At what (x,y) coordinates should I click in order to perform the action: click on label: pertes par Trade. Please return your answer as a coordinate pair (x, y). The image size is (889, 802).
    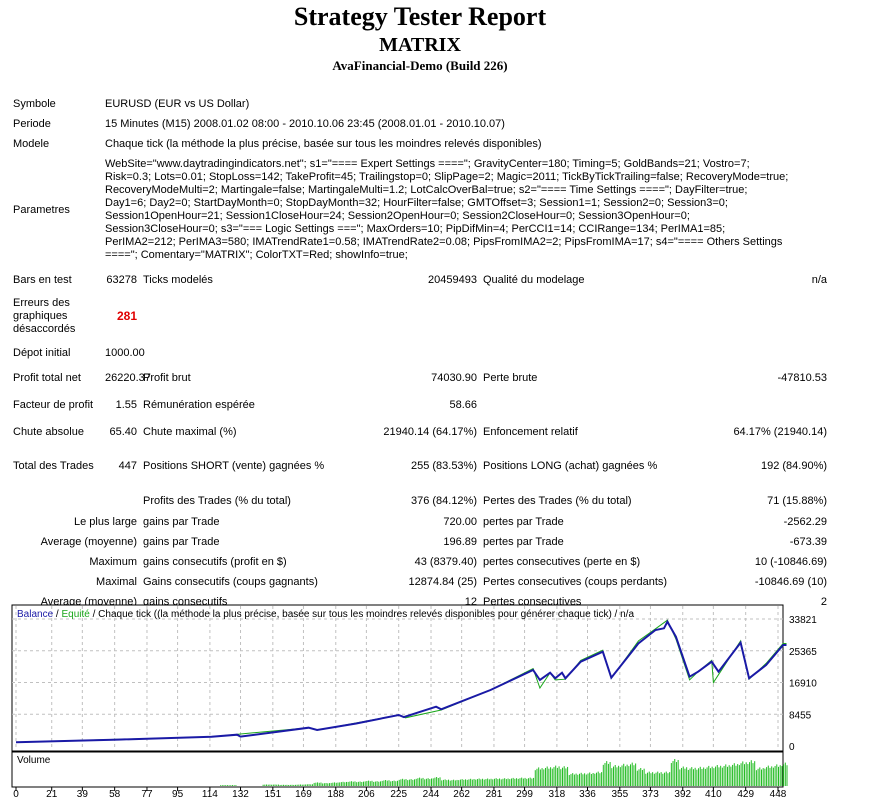
    Looking at the image, I should click on (523, 541).